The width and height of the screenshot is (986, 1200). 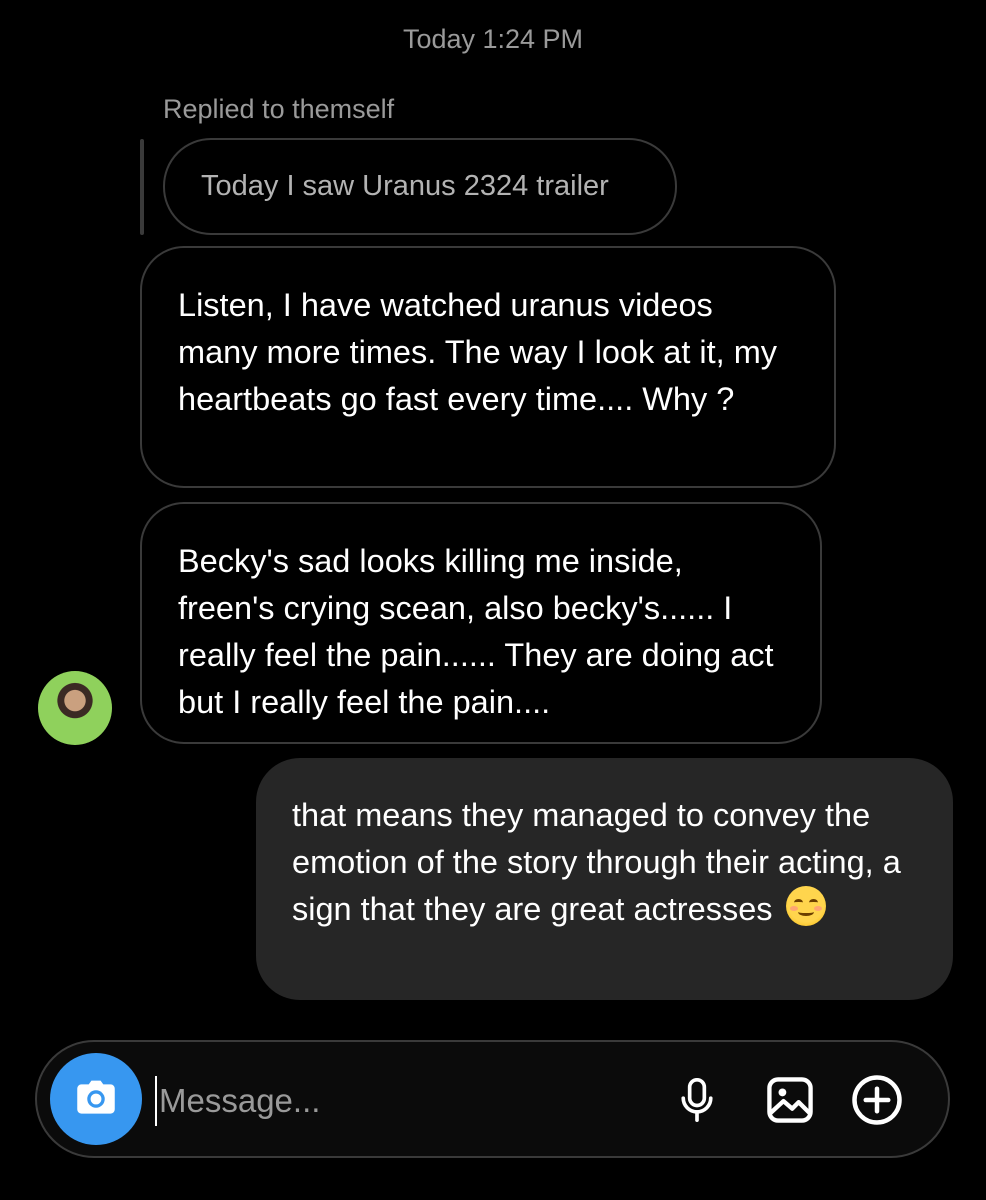 What do you see at coordinates (279, 109) in the screenshot?
I see `reply-label: Replied to themself` at bounding box center [279, 109].